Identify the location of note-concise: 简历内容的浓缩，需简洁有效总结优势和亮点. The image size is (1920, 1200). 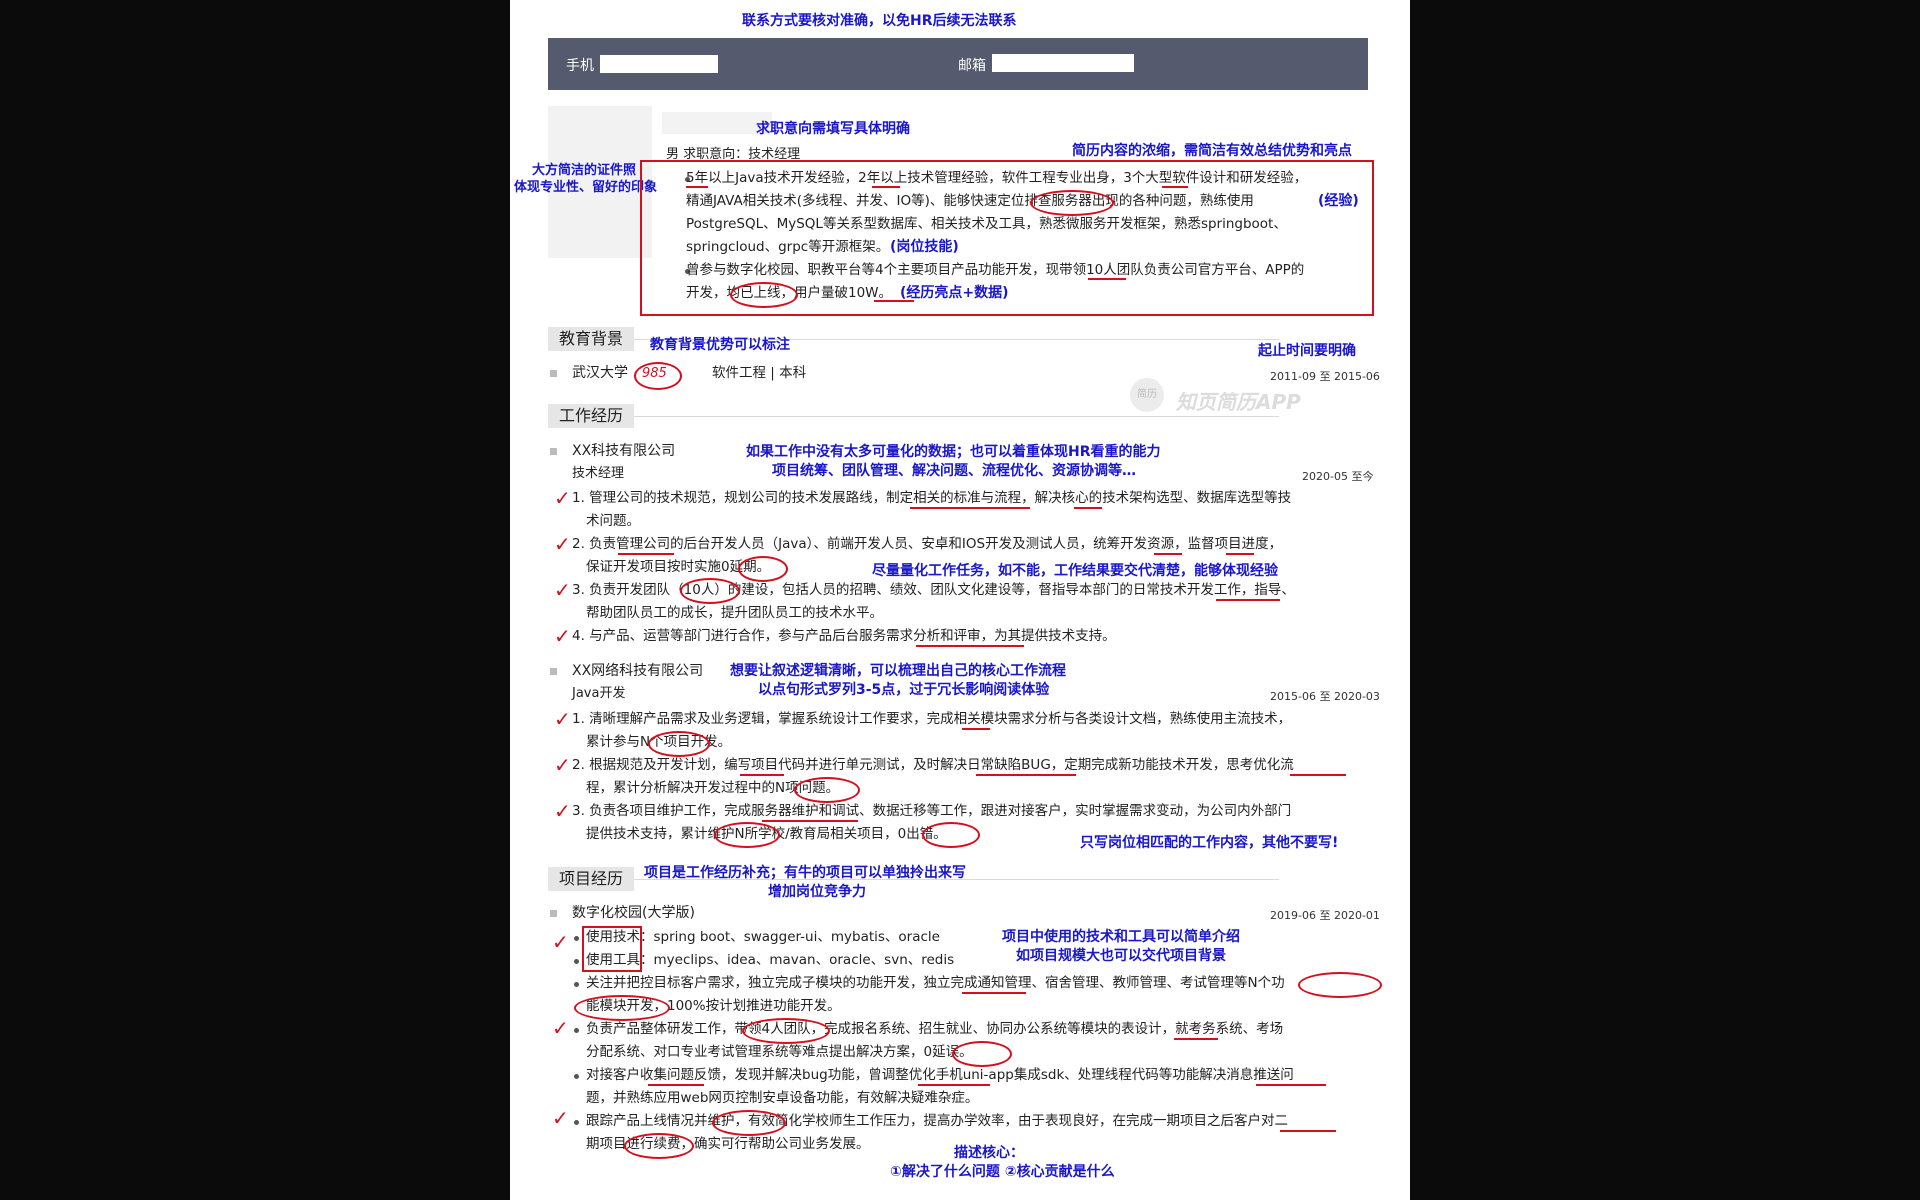
(1212, 151).